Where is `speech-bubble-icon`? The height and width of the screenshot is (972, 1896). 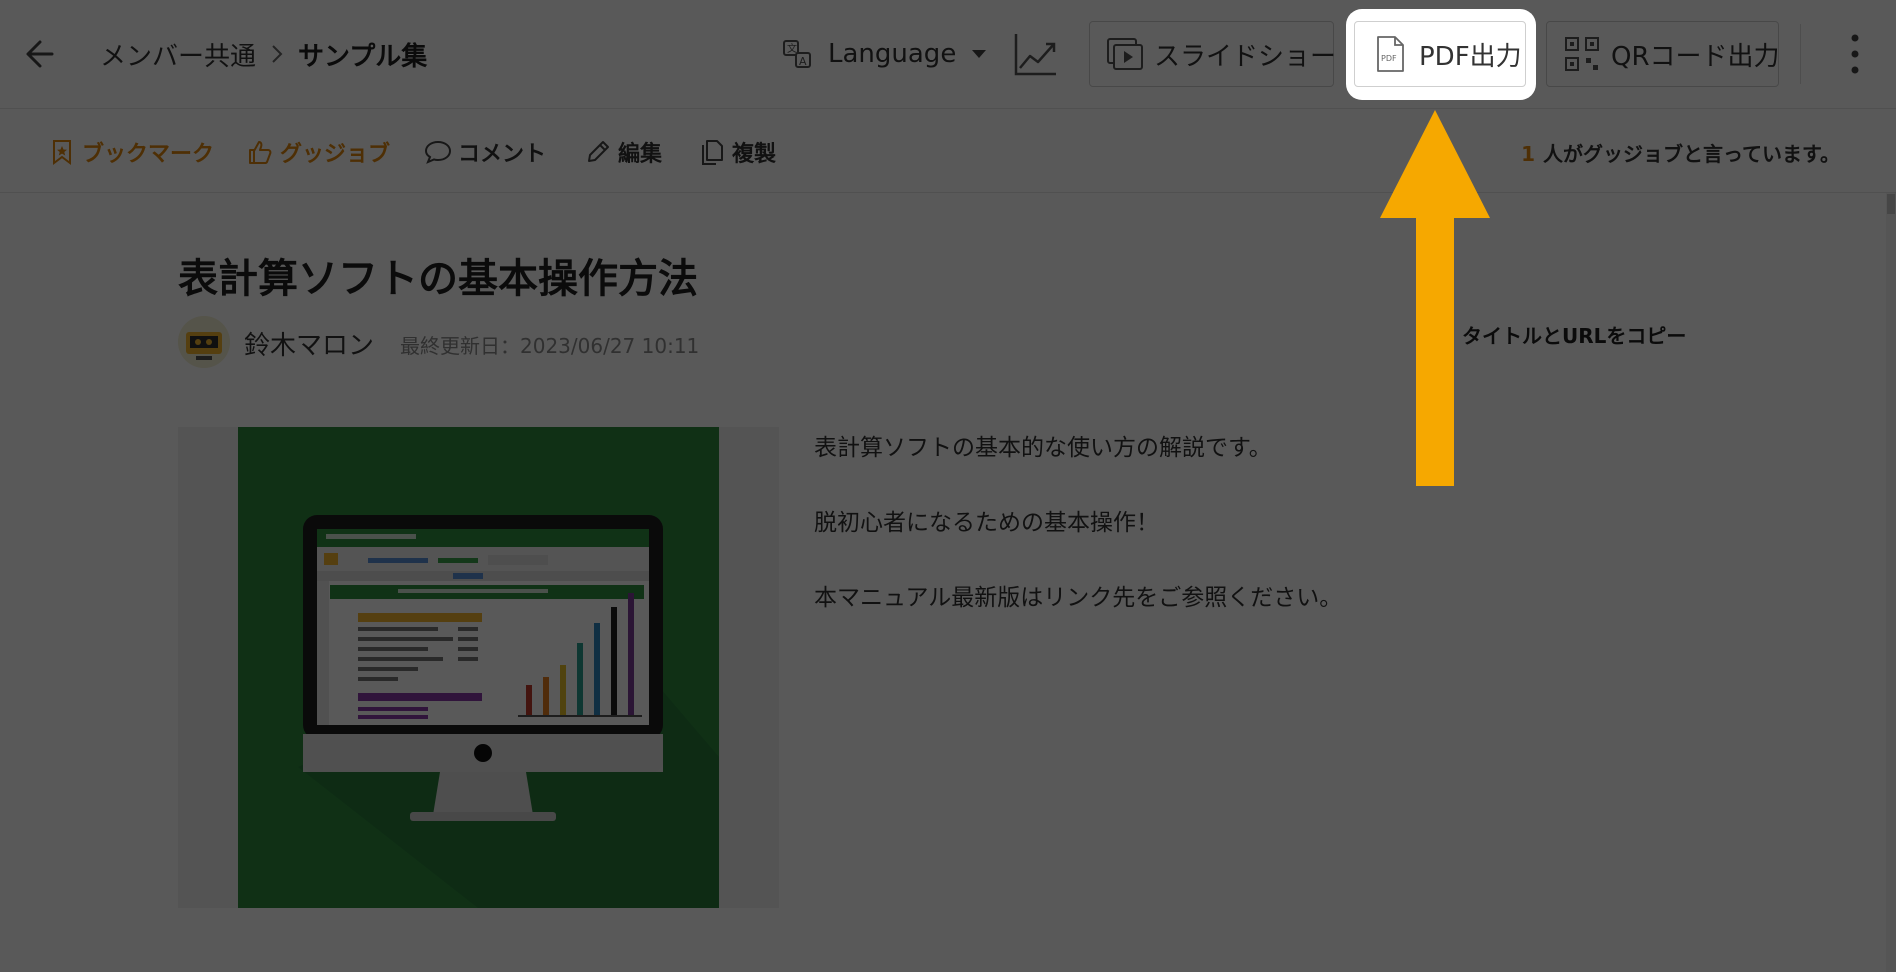
speech-bubble-icon is located at coordinates (438, 152).